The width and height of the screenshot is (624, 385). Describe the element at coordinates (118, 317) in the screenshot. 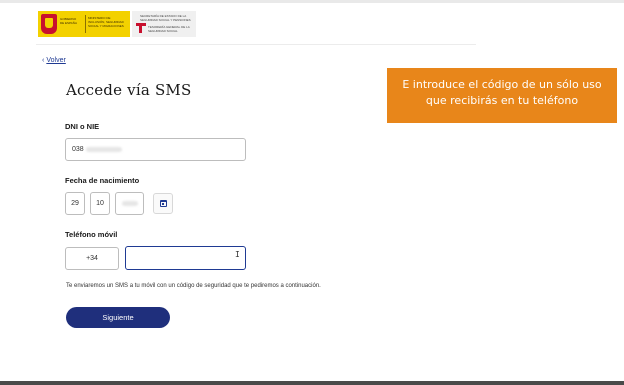

I see `next-button: Siguiente` at that location.